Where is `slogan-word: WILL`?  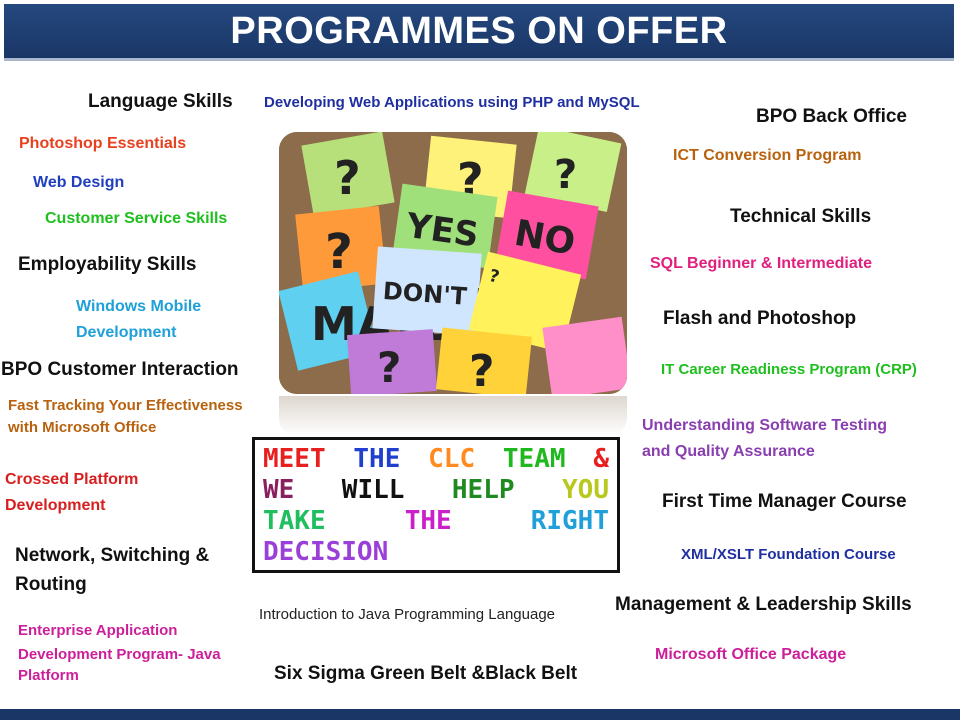
slogan-word: WILL is located at coordinates (373, 490).